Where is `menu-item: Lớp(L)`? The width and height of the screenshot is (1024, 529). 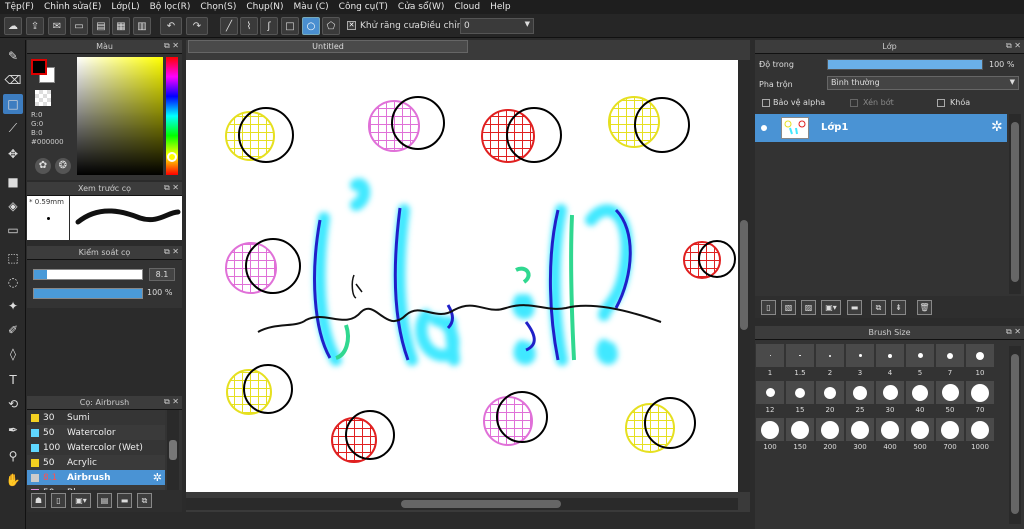
menu-item: Lớp(L) is located at coordinates (125, 7).